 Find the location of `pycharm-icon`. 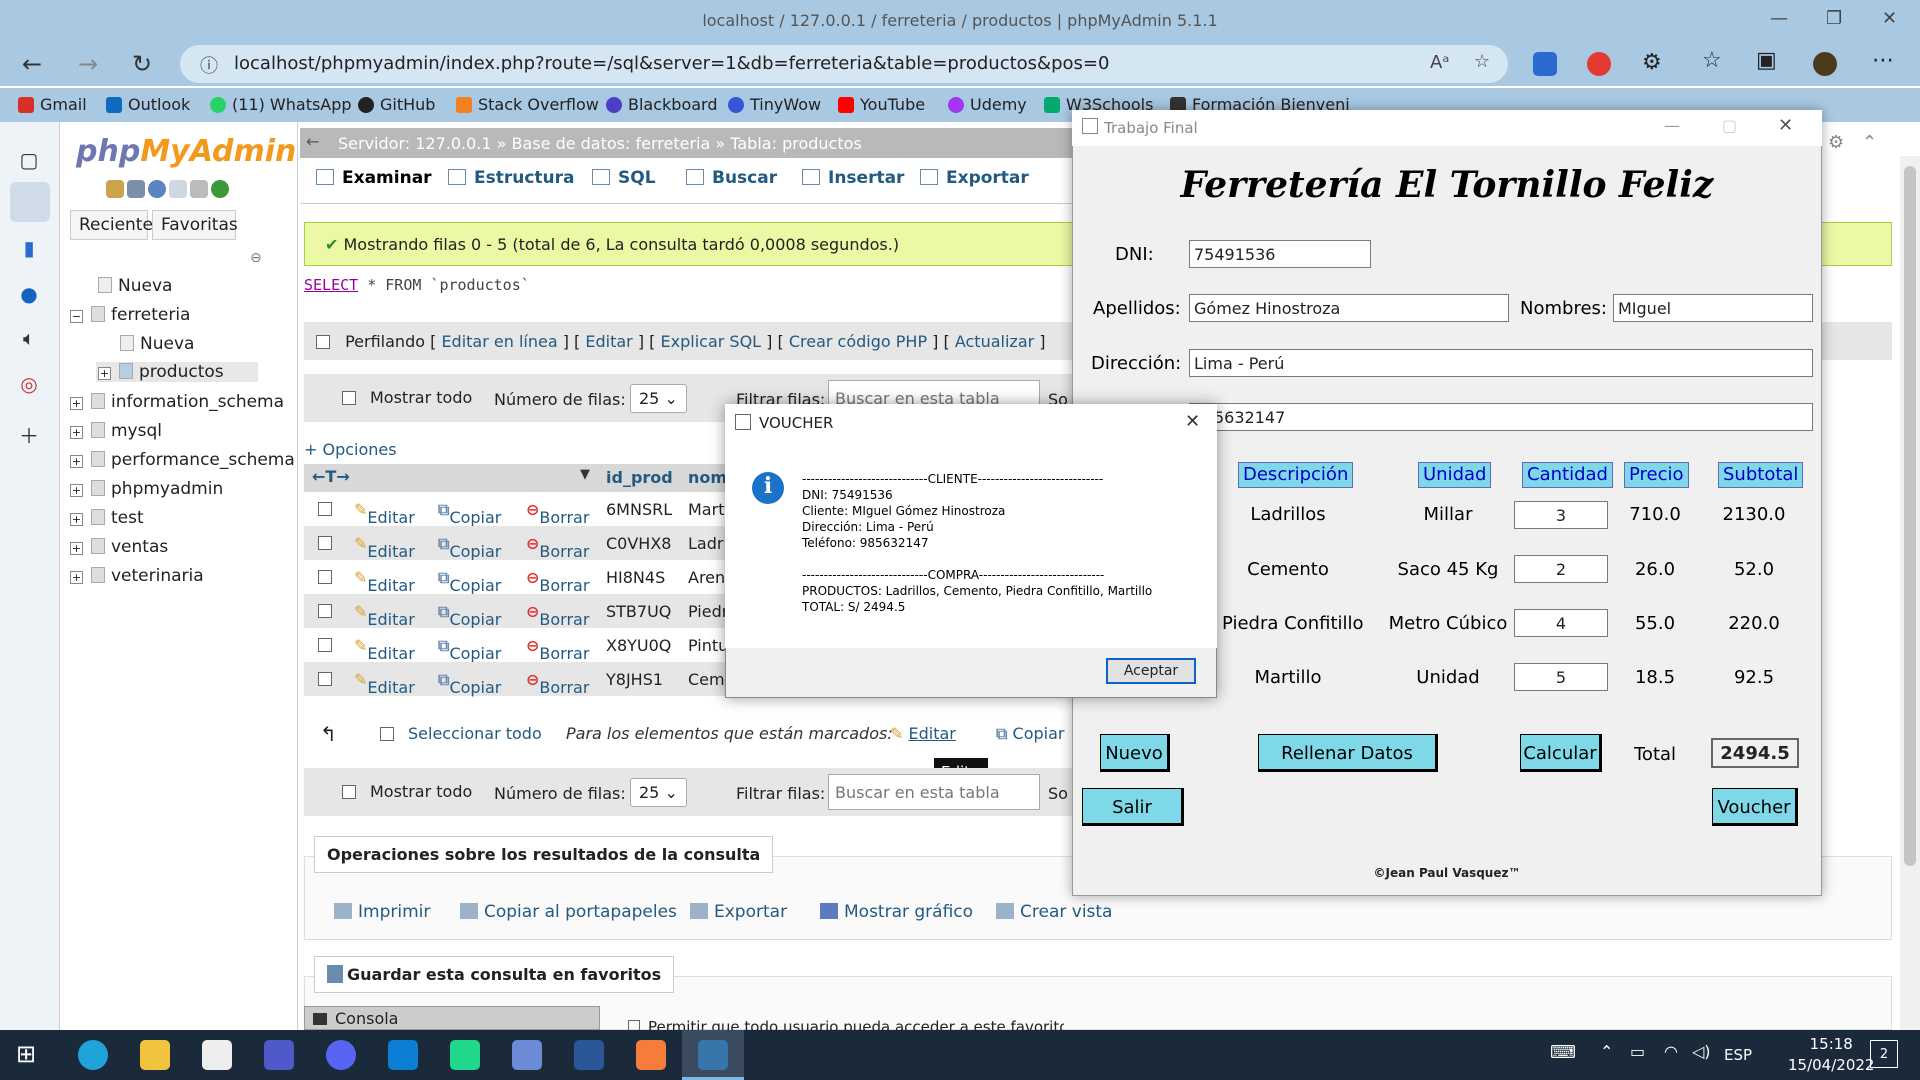

pycharm-icon is located at coordinates (465, 1055).